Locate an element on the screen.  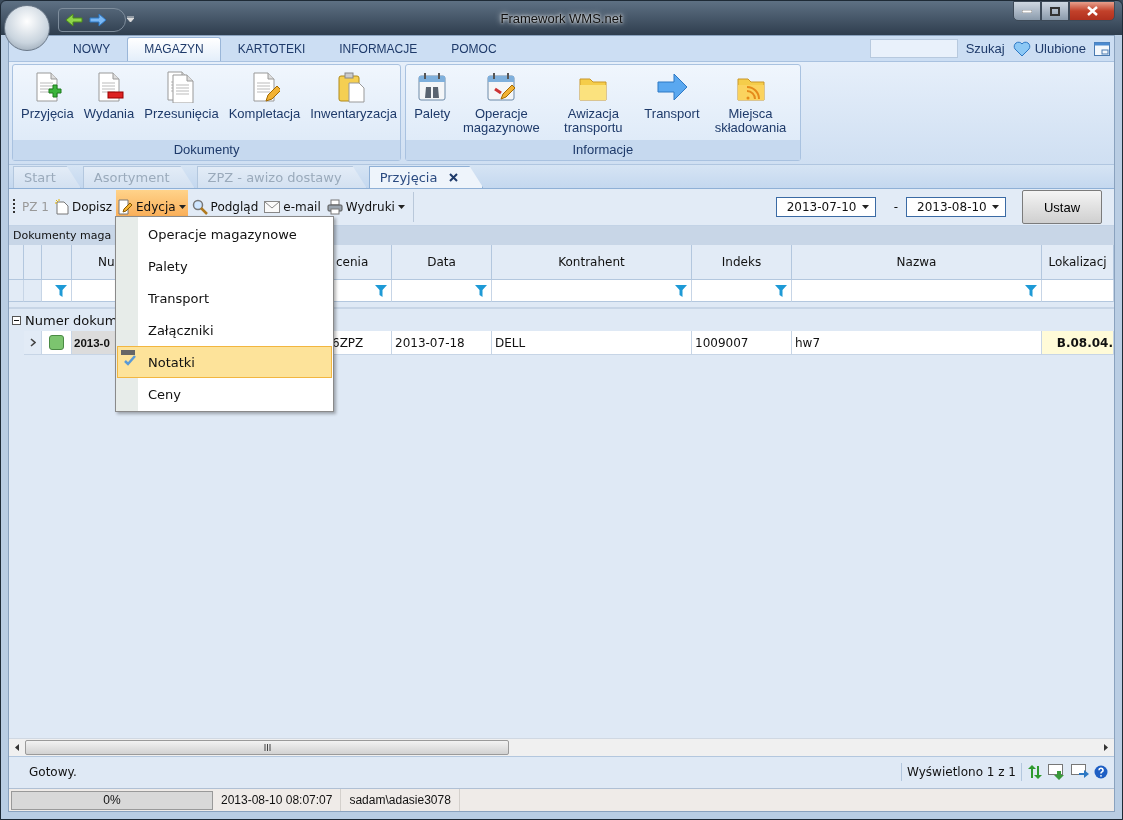
column-header: Nazwa is located at coordinates (916, 262).